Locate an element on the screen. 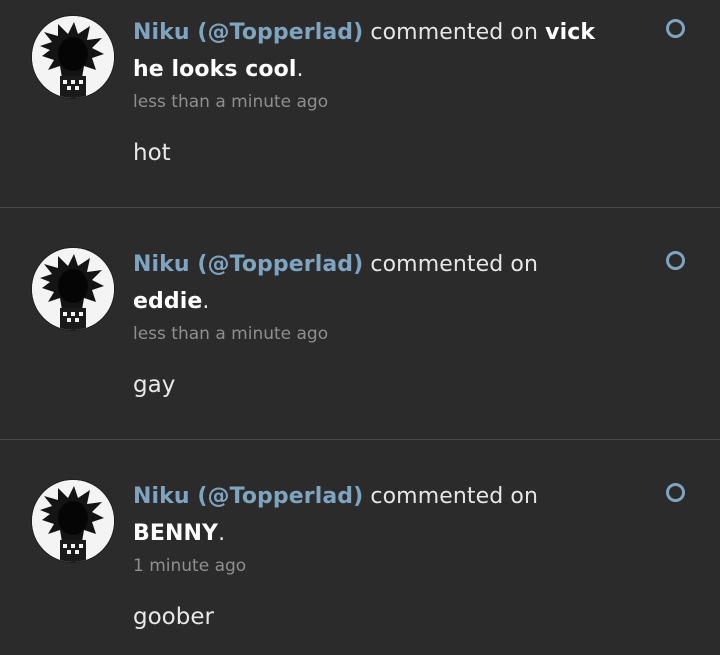  comment-text: hot is located at coordinates (152, 153).